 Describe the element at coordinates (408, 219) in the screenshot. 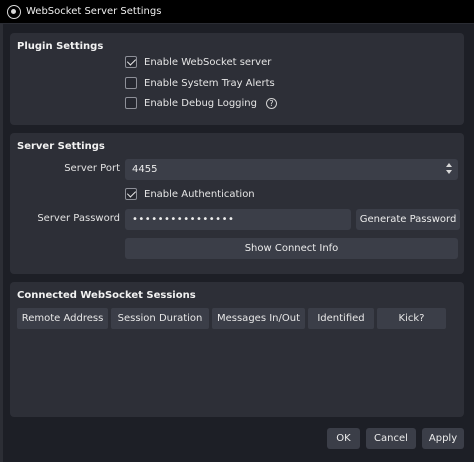

I see `generate-password-button: Generate Password` at that location.